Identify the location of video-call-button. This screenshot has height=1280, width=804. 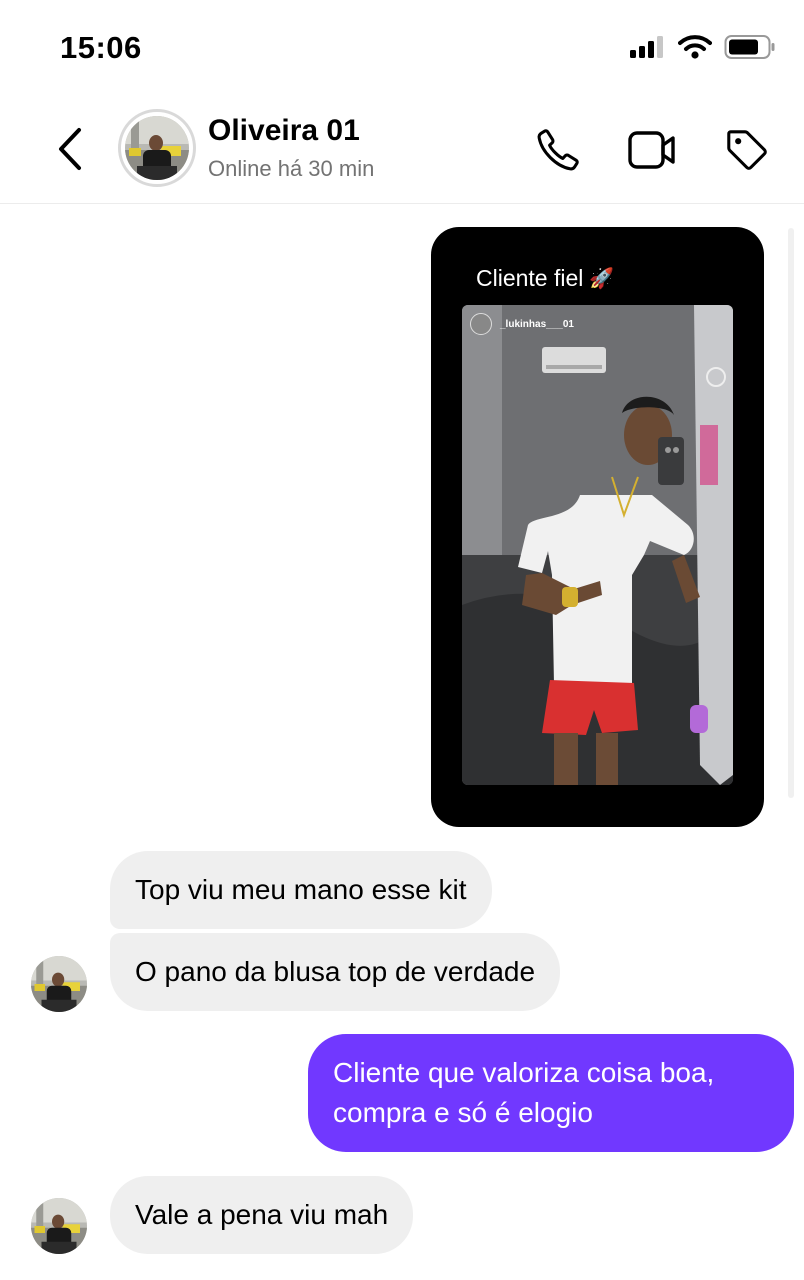
(652, 150).